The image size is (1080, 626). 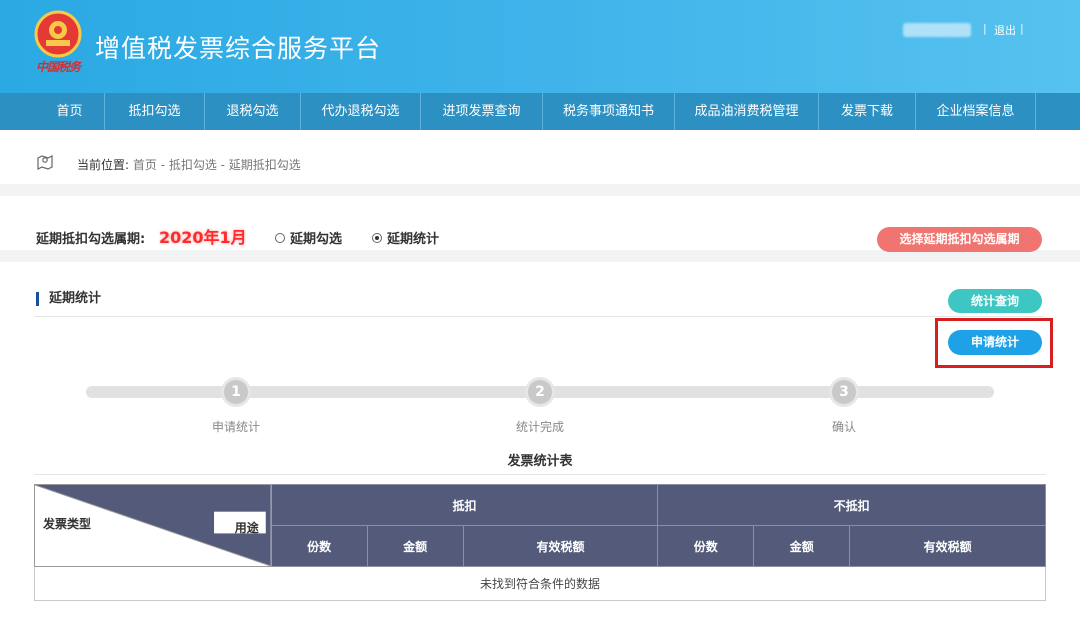 What do you see at coordinates (747, 111) in the screenshot?
I see `nav-item-refined-oil-tax: 成品油消费税管理` at bounding box center [747, 111].